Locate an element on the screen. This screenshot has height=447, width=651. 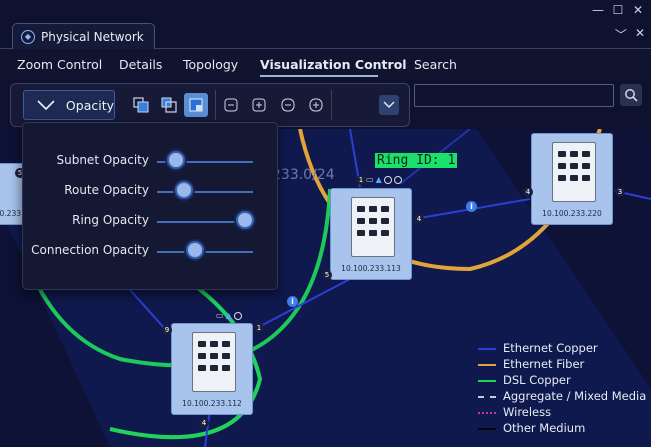
close-tab-icon: ✕ is located at coordinates (640, 34).